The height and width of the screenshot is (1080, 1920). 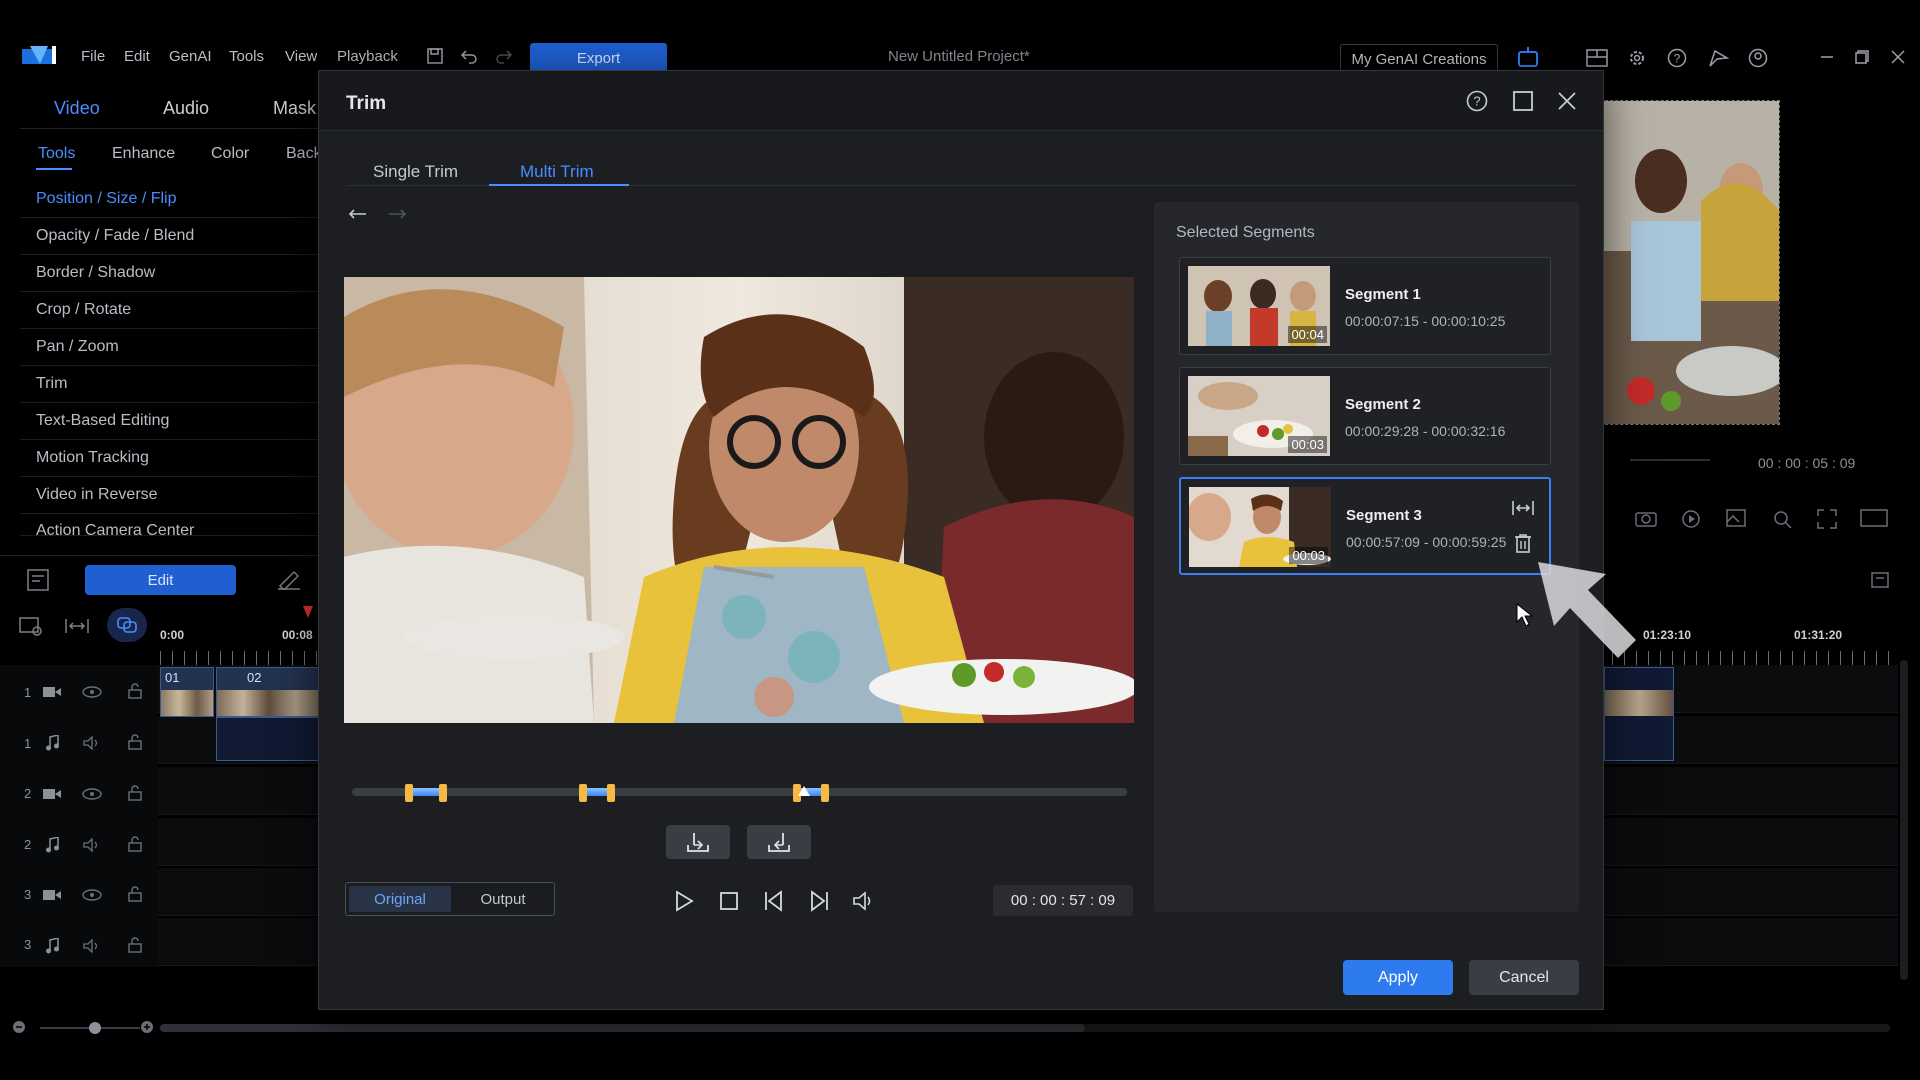 What do you see at coordinates (143, 154) in the screenshot?
I see `subtab-enhance: Enhance` at bounding box center [143, 154].